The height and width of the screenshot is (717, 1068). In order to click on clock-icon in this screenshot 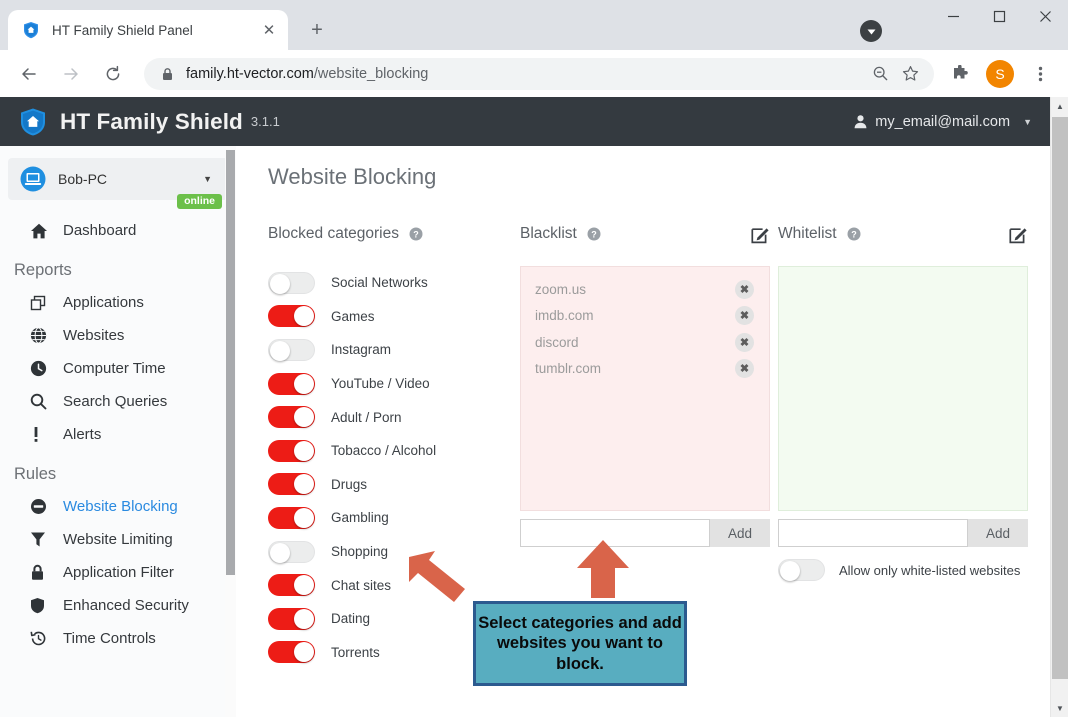, I will do `click(41, 368)`.